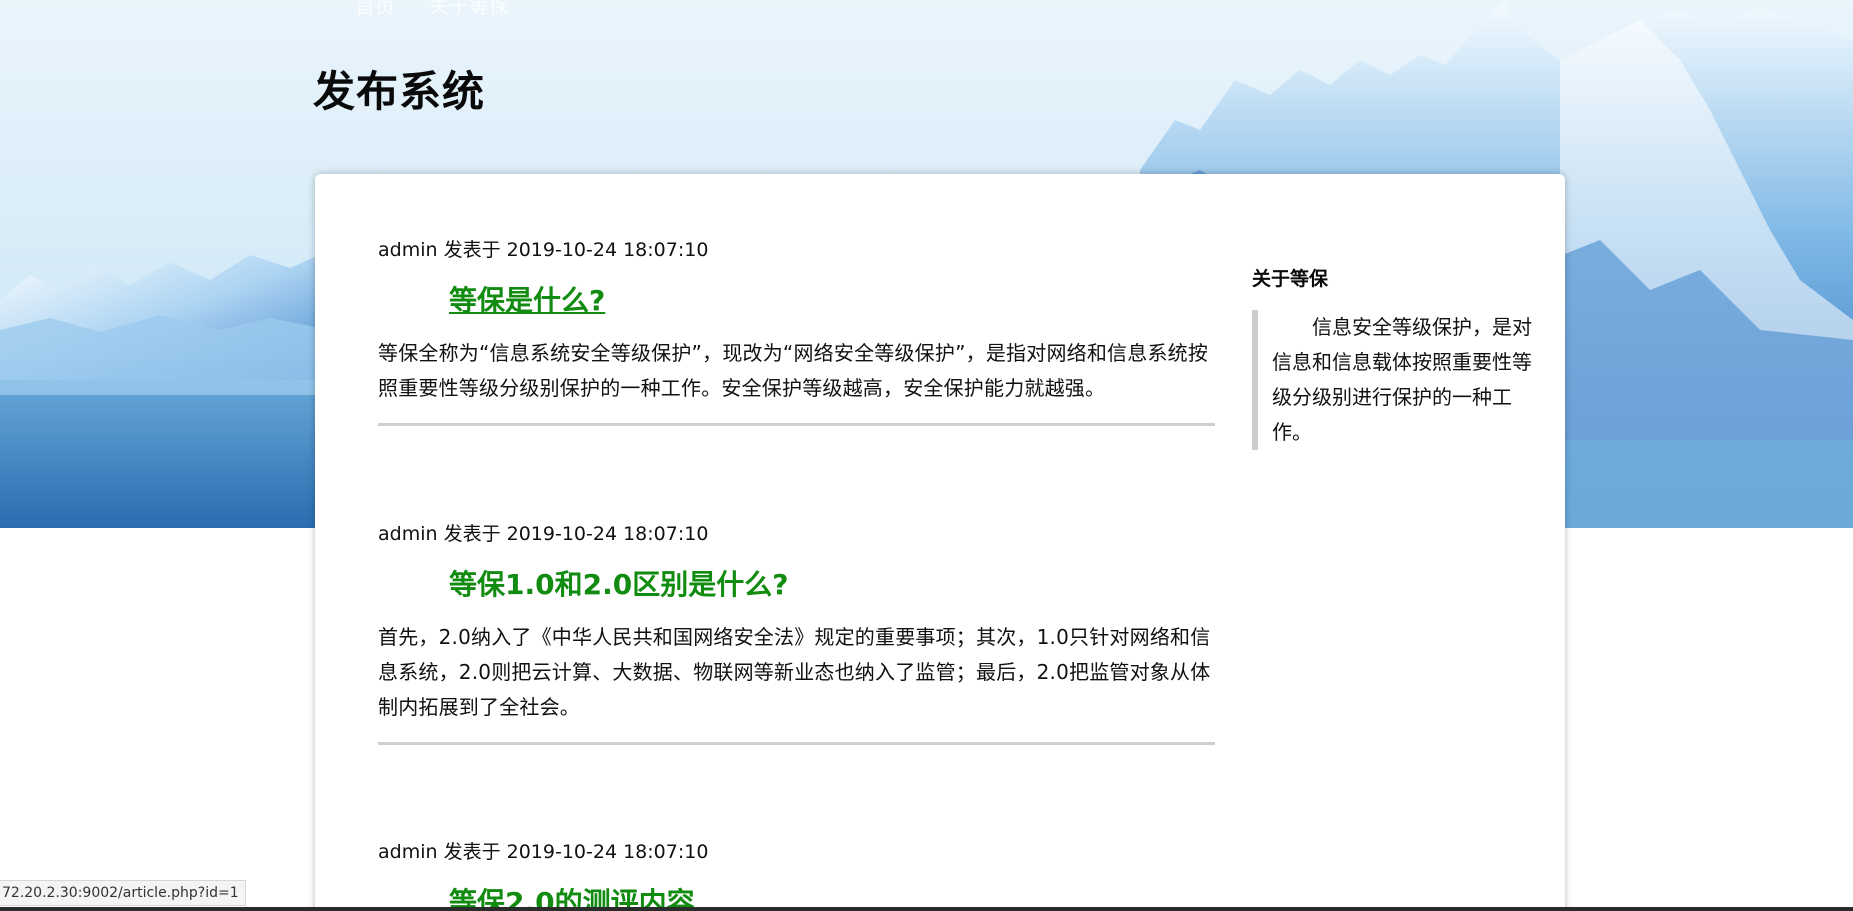 The height and width of the screenshot is (911, 1853). Describe the element at coordinates (469, 9) in the screenshot. I see `nav-link-about: 关于等保` at that location.